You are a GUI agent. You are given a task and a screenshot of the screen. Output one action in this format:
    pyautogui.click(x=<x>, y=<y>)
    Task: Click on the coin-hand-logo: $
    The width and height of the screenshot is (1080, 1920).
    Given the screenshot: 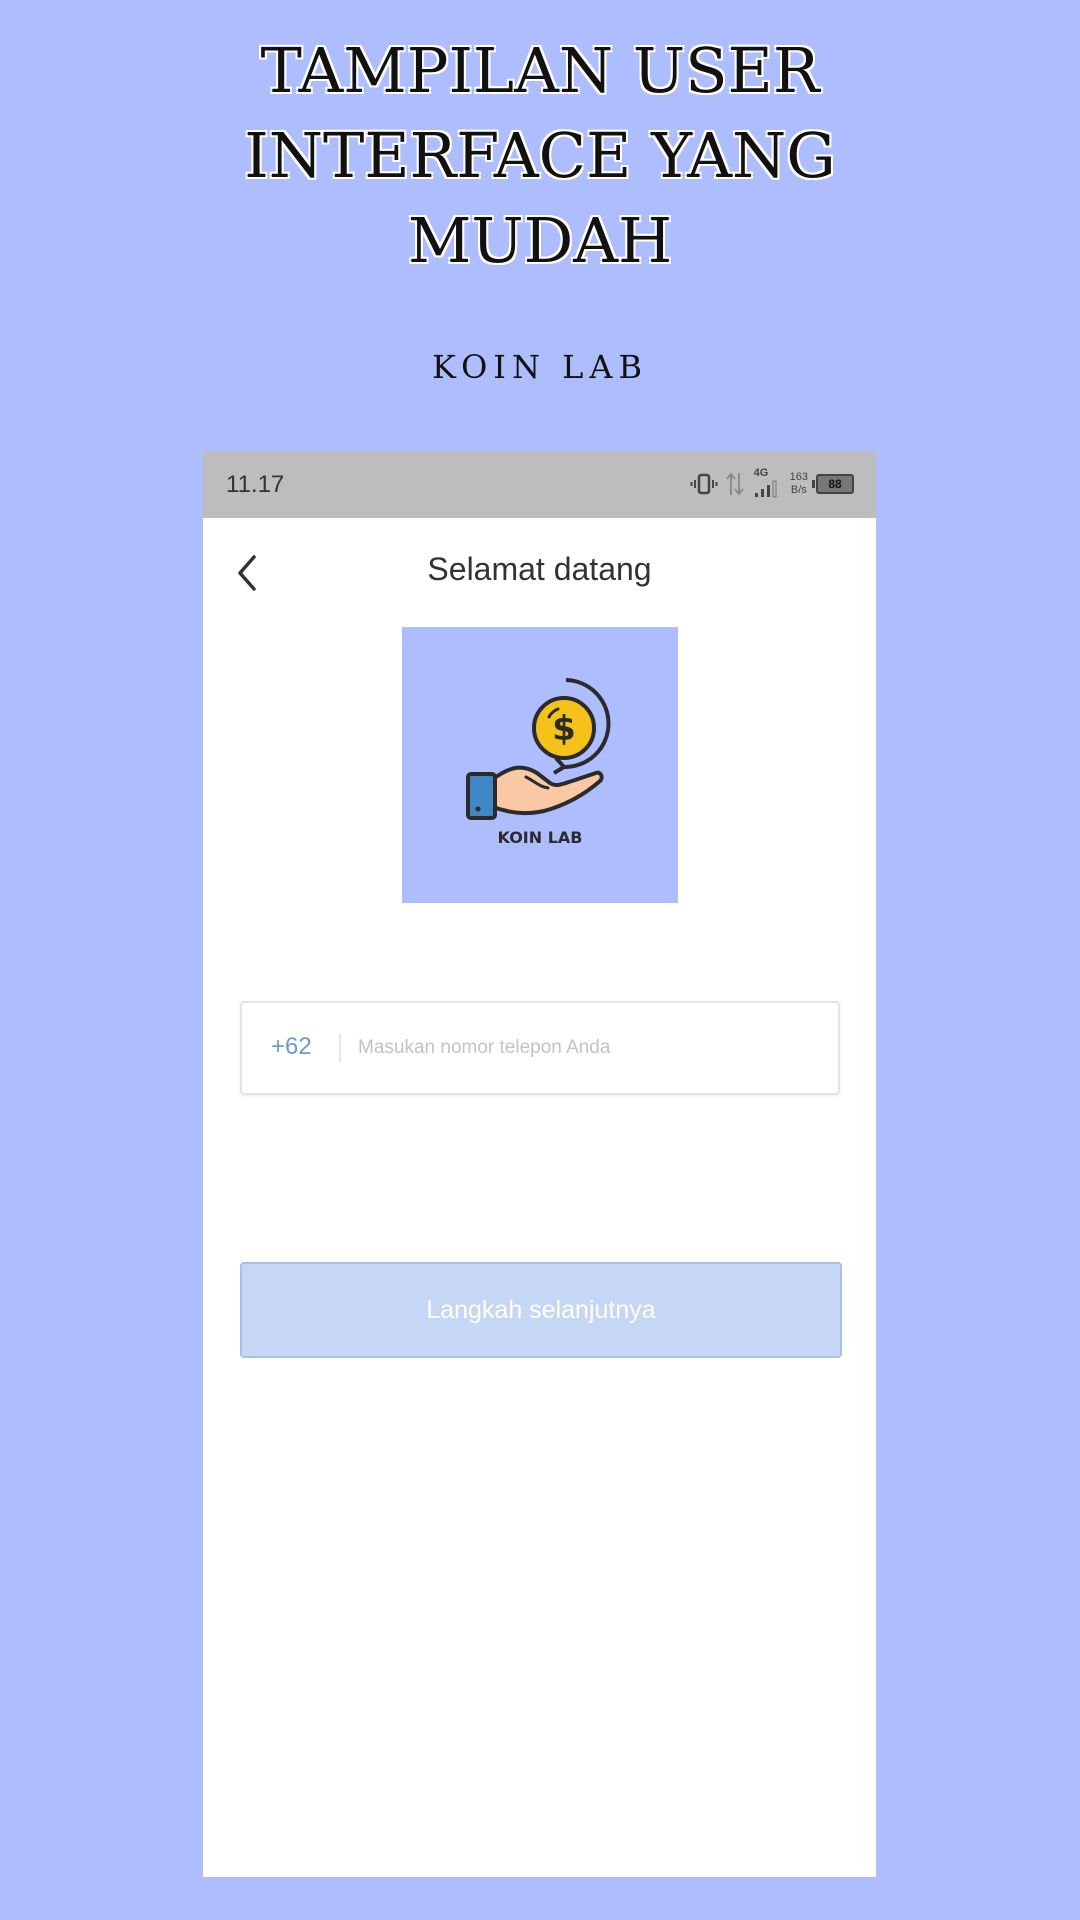 What is the action you would take?
    pyautogui.click(x=538, y=749)
    